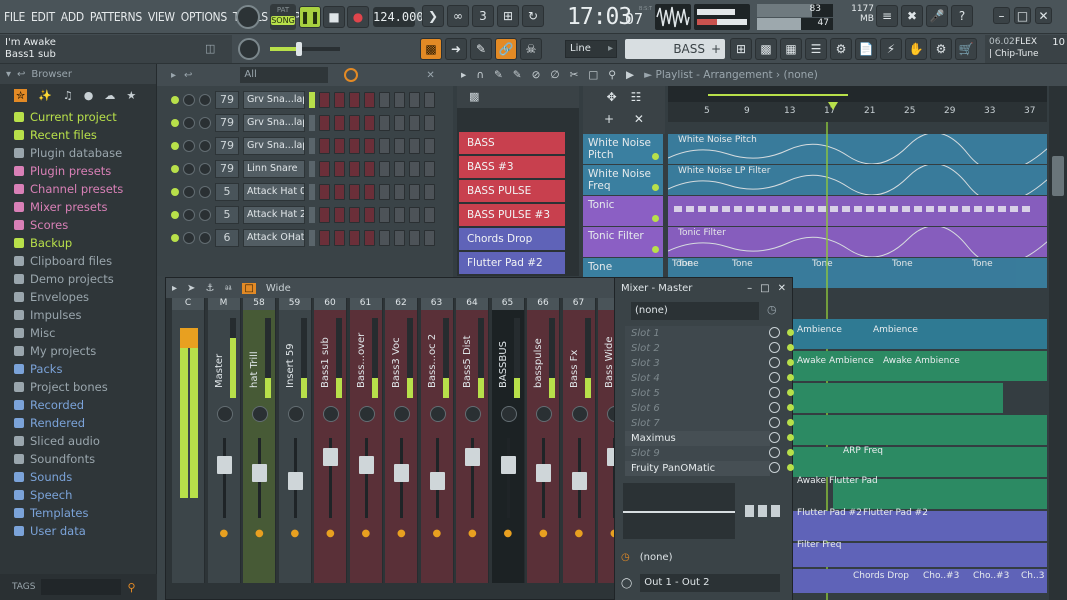  Describe the element at coordinates (305, 214) in the screenshot. I see `channel-row: 5Attack Hat 24` at that location.